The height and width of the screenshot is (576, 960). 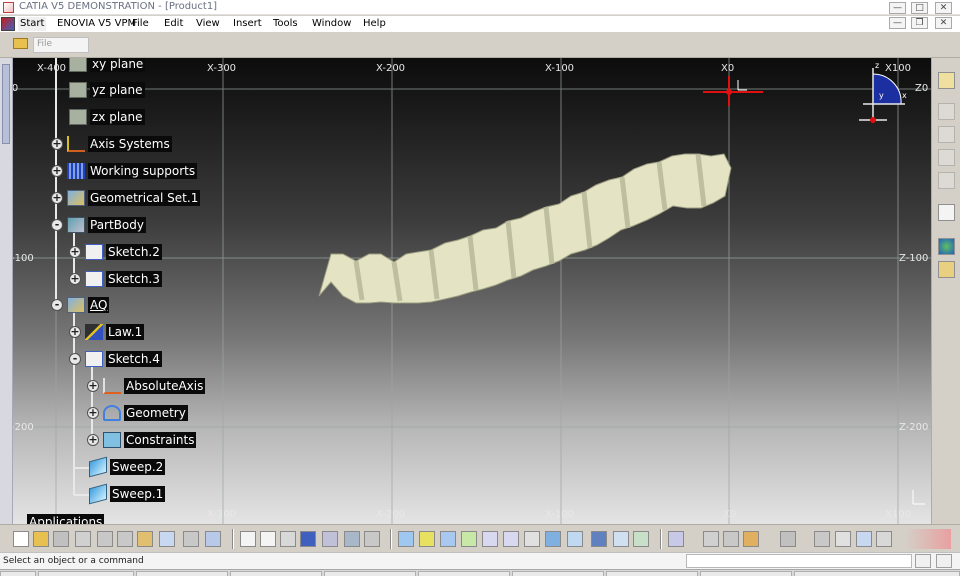 What do you see at coordinates (599, 539) in the screenshot?
I see `shading-icon` at bounding box center [599, 539].